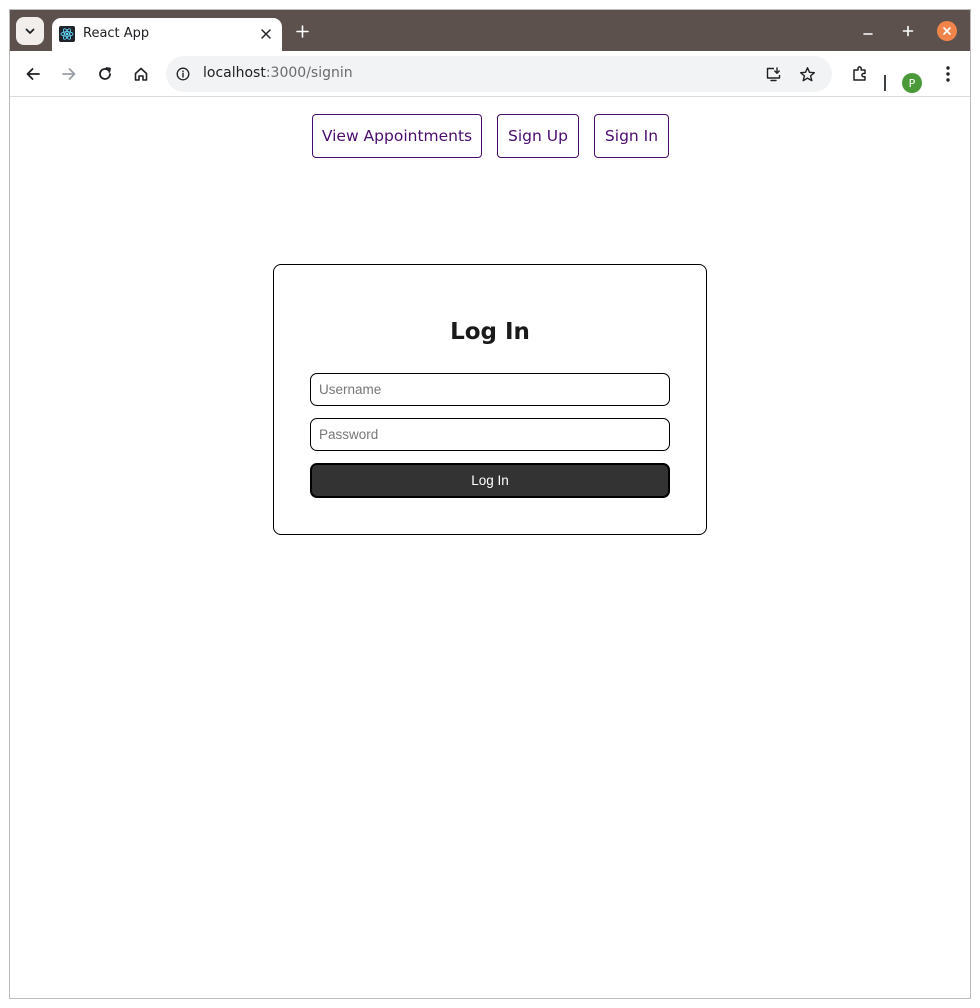 The height and width of the screenshot is (1008, 980). I want to click on install-app-icon, so click(773, 74).